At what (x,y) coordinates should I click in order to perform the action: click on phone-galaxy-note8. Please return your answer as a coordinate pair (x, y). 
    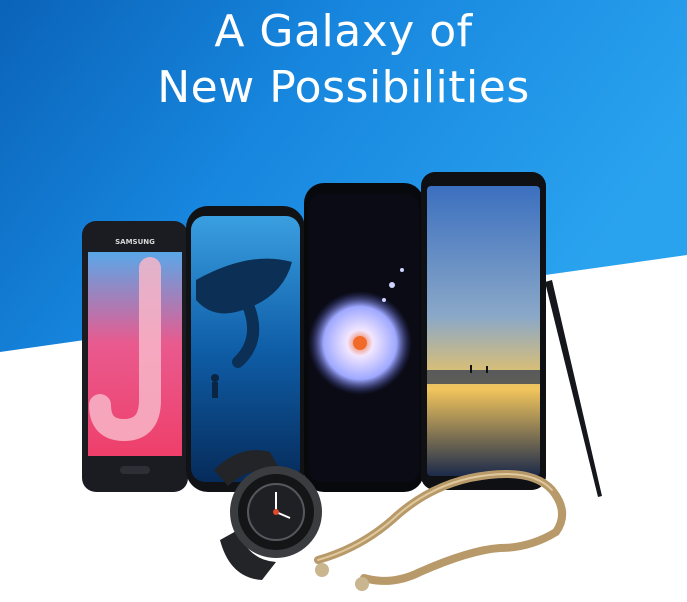
    Looking at the image, I should click on (483, 331).